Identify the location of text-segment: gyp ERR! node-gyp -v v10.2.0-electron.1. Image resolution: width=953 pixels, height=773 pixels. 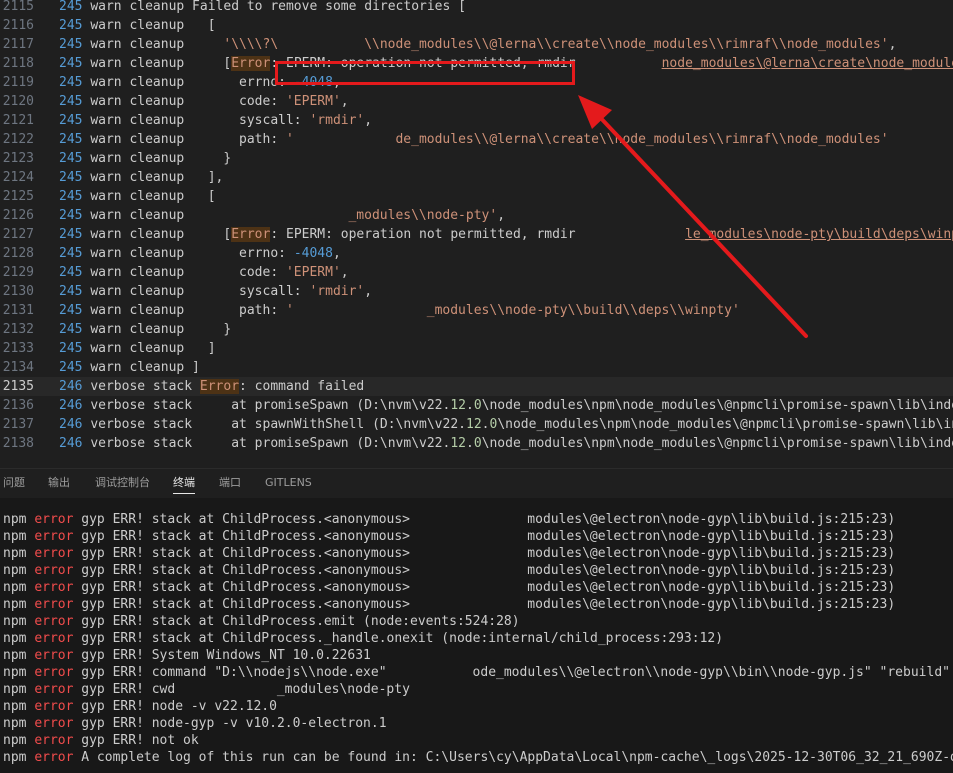
(230, 723).